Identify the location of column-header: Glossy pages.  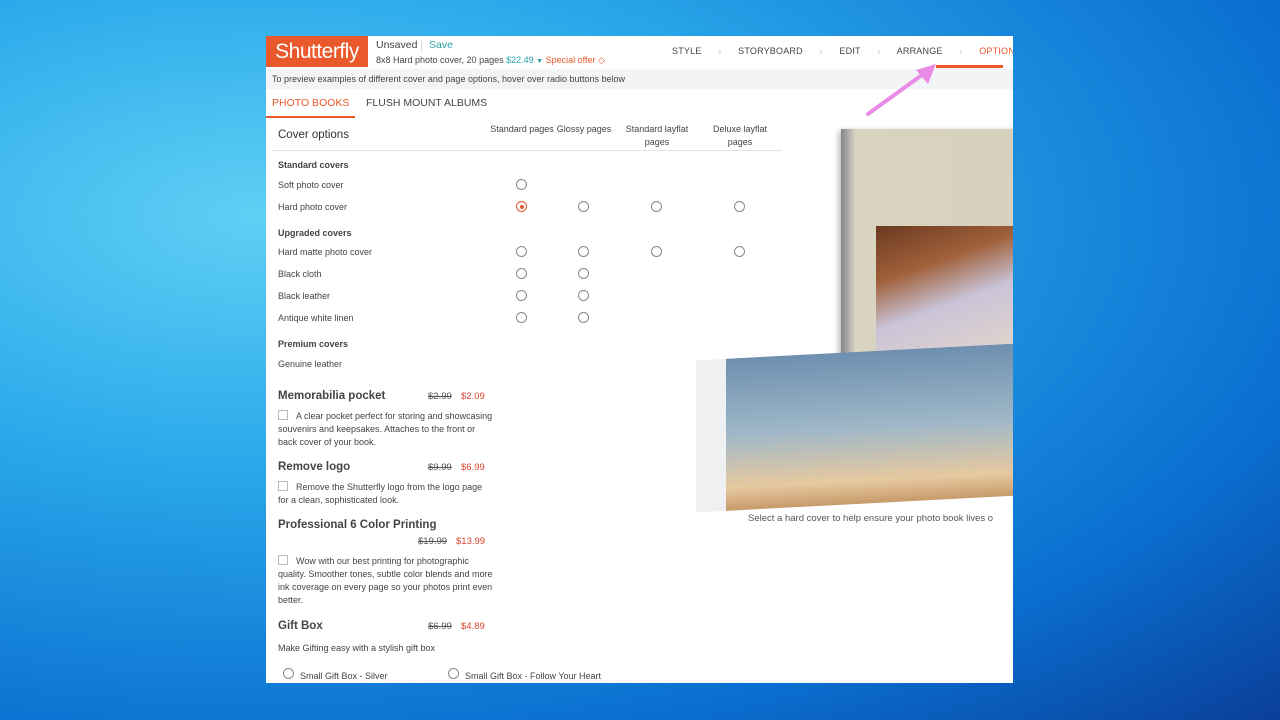
(584, 129).